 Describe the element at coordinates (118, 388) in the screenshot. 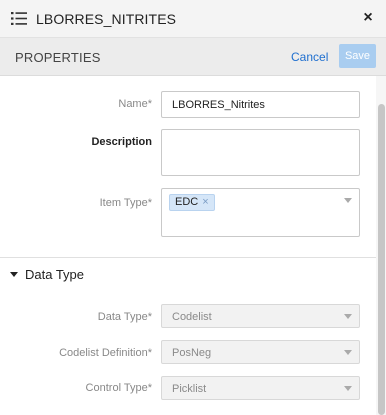

I see `control-type-label: Control Type*` at that location.